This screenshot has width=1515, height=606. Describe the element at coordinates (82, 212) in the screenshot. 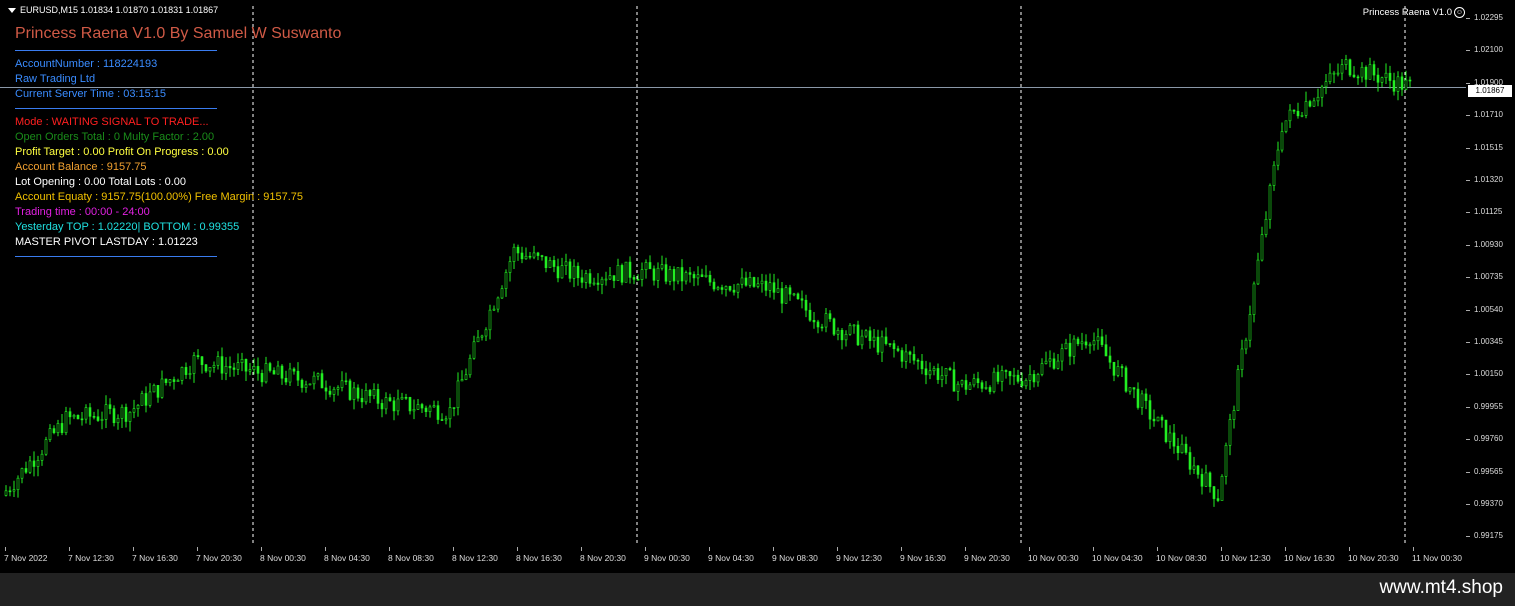

I see `panel-line: Trading time : 00:00 - 24:00` at that location.